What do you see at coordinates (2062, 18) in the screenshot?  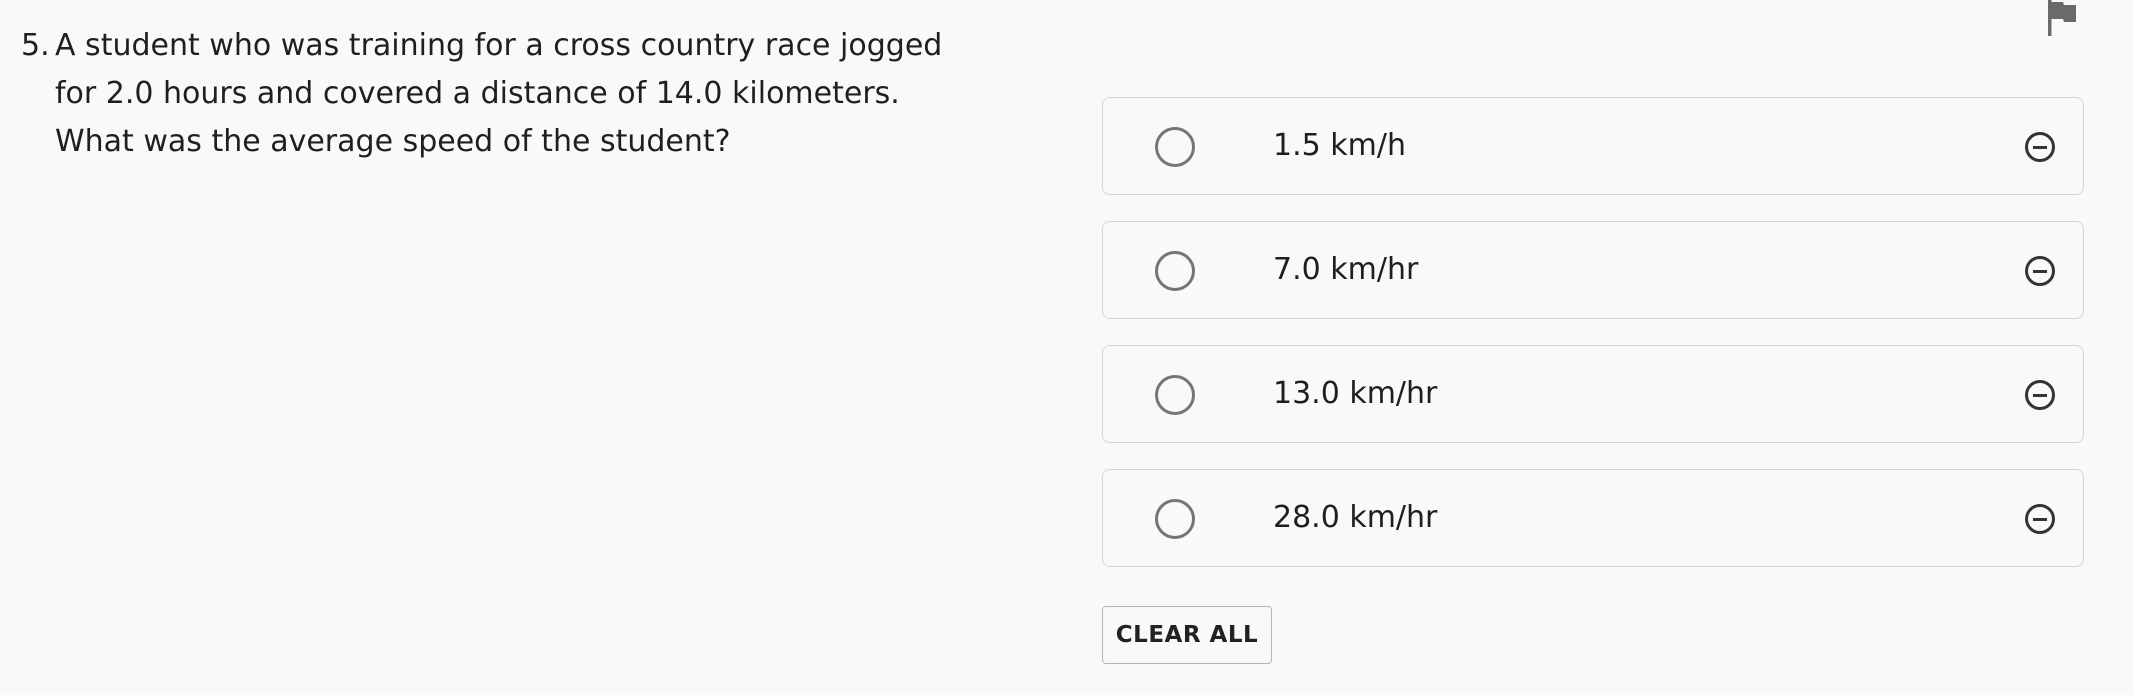 I see `flag-icon` at bounding box center [2062, 18].